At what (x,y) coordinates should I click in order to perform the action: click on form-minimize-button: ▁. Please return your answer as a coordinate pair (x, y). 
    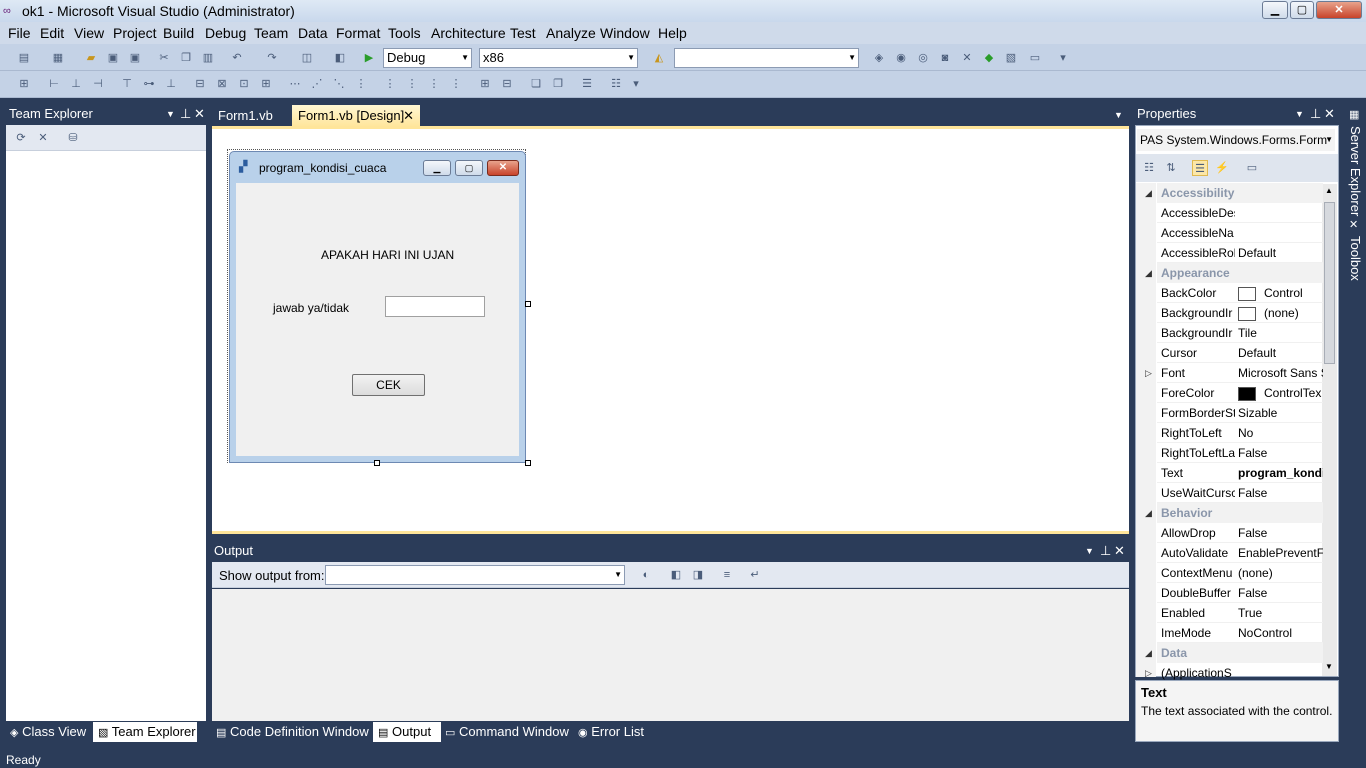
    Looking at the image, I should click on (437, 168).